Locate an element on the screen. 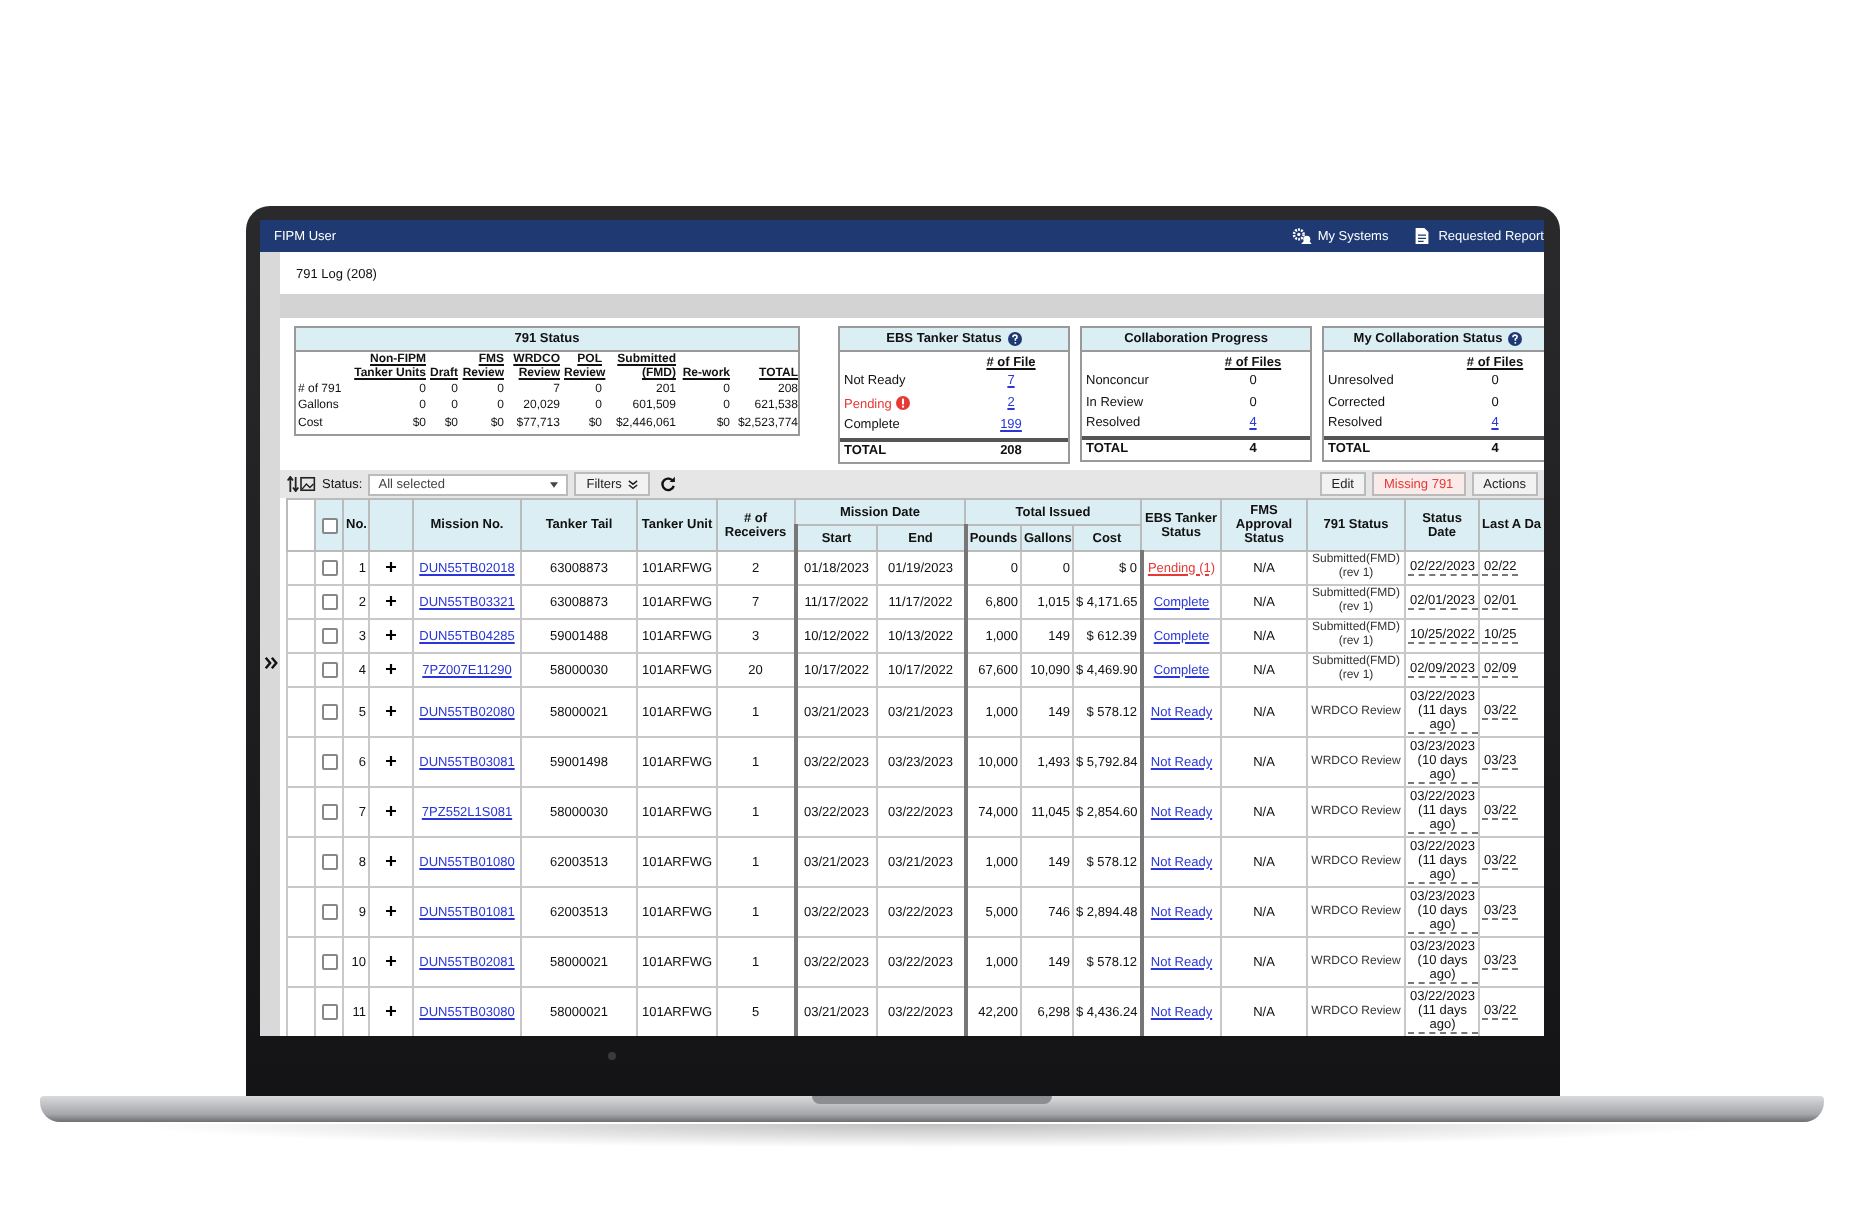 The width and height of the screenshot is (1858, 1212). expand-icon is located at coordinates (270, 662).